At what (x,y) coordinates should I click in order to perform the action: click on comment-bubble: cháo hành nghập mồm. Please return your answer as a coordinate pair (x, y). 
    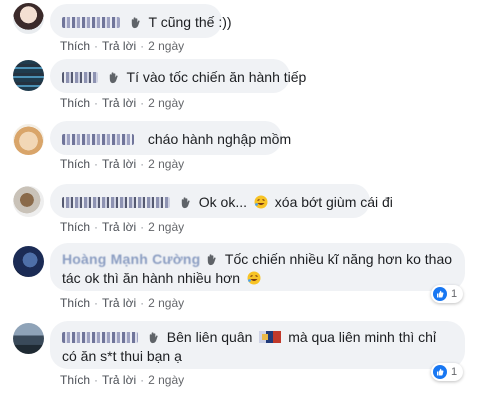
    Looking at the image, I should click on (170, 138).